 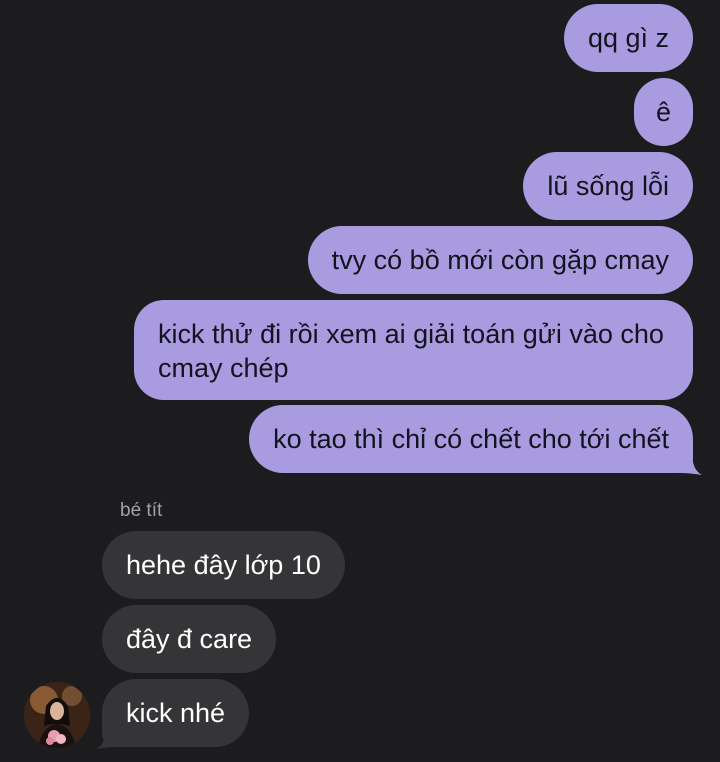 I want to click on message-text: ê, so click(x=663, y=112).